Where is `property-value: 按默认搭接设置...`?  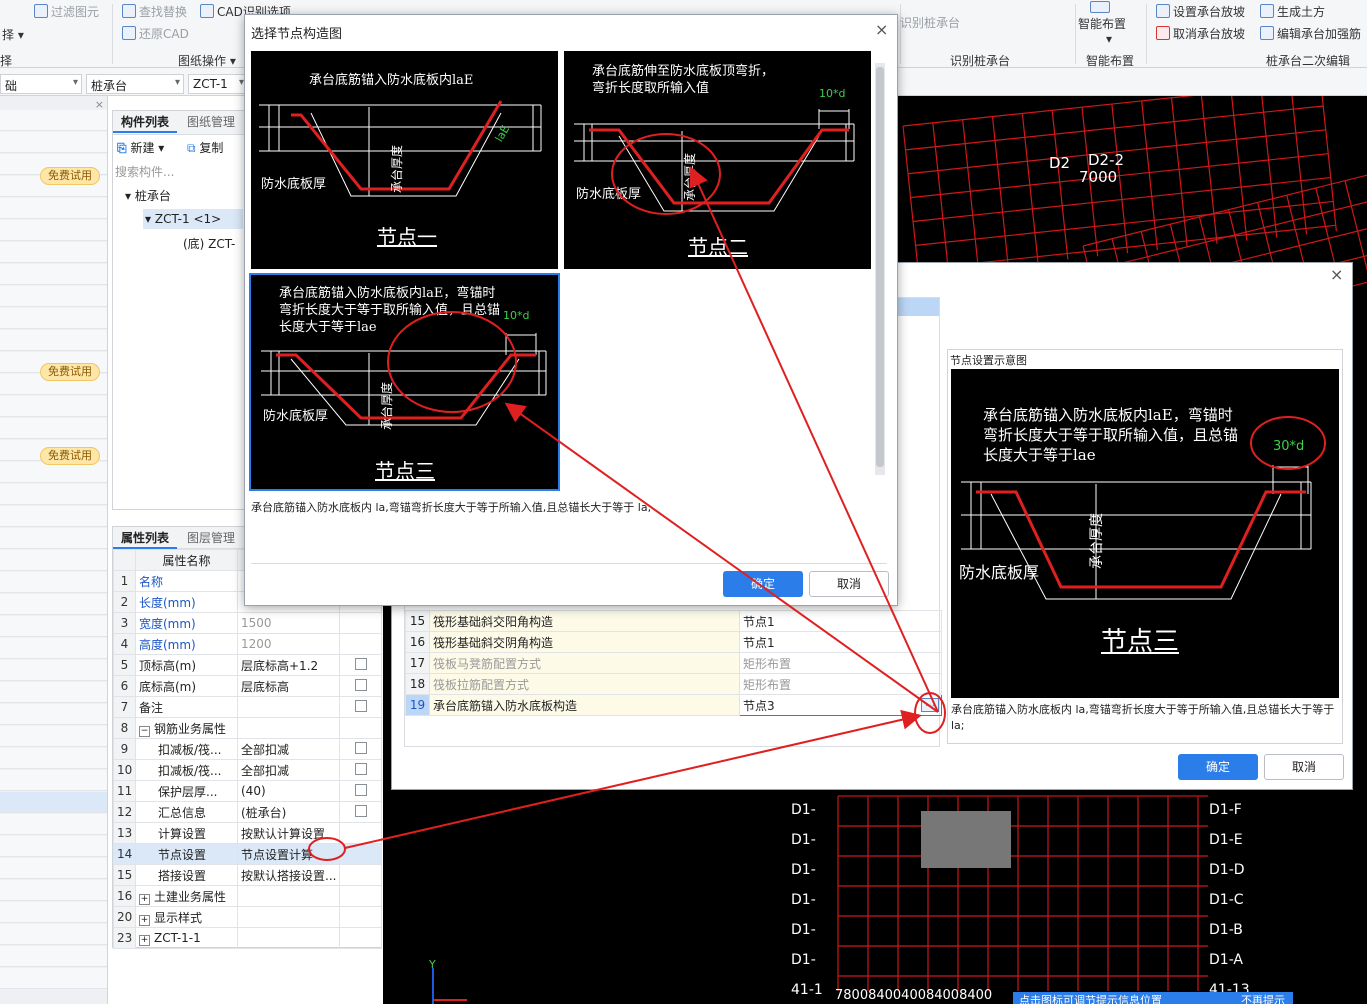 property-value: 按默认搭接设置... is located at coordinates (288, 875).